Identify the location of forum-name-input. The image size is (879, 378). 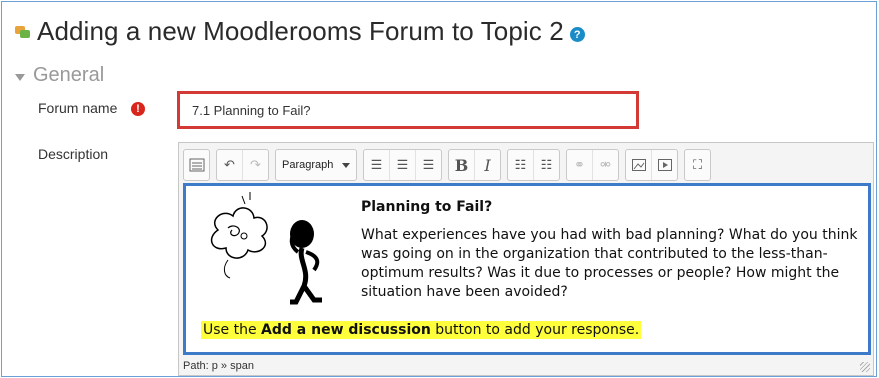
(408, 110).